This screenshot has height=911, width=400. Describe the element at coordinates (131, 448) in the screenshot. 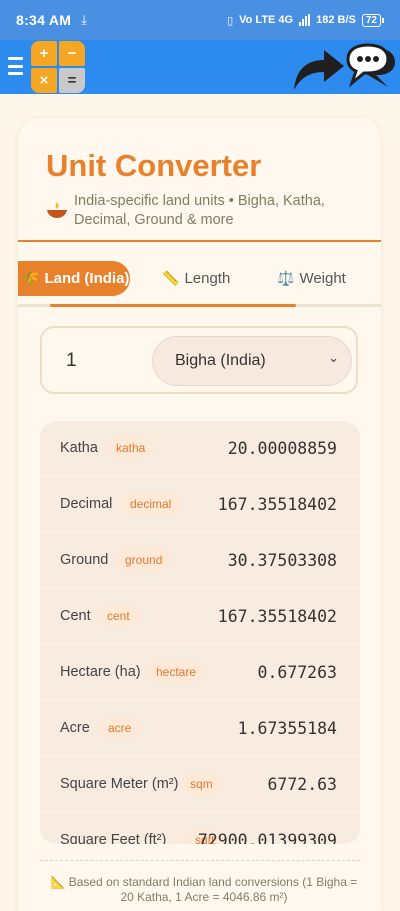

I see `unit-badge: katha` at that location.